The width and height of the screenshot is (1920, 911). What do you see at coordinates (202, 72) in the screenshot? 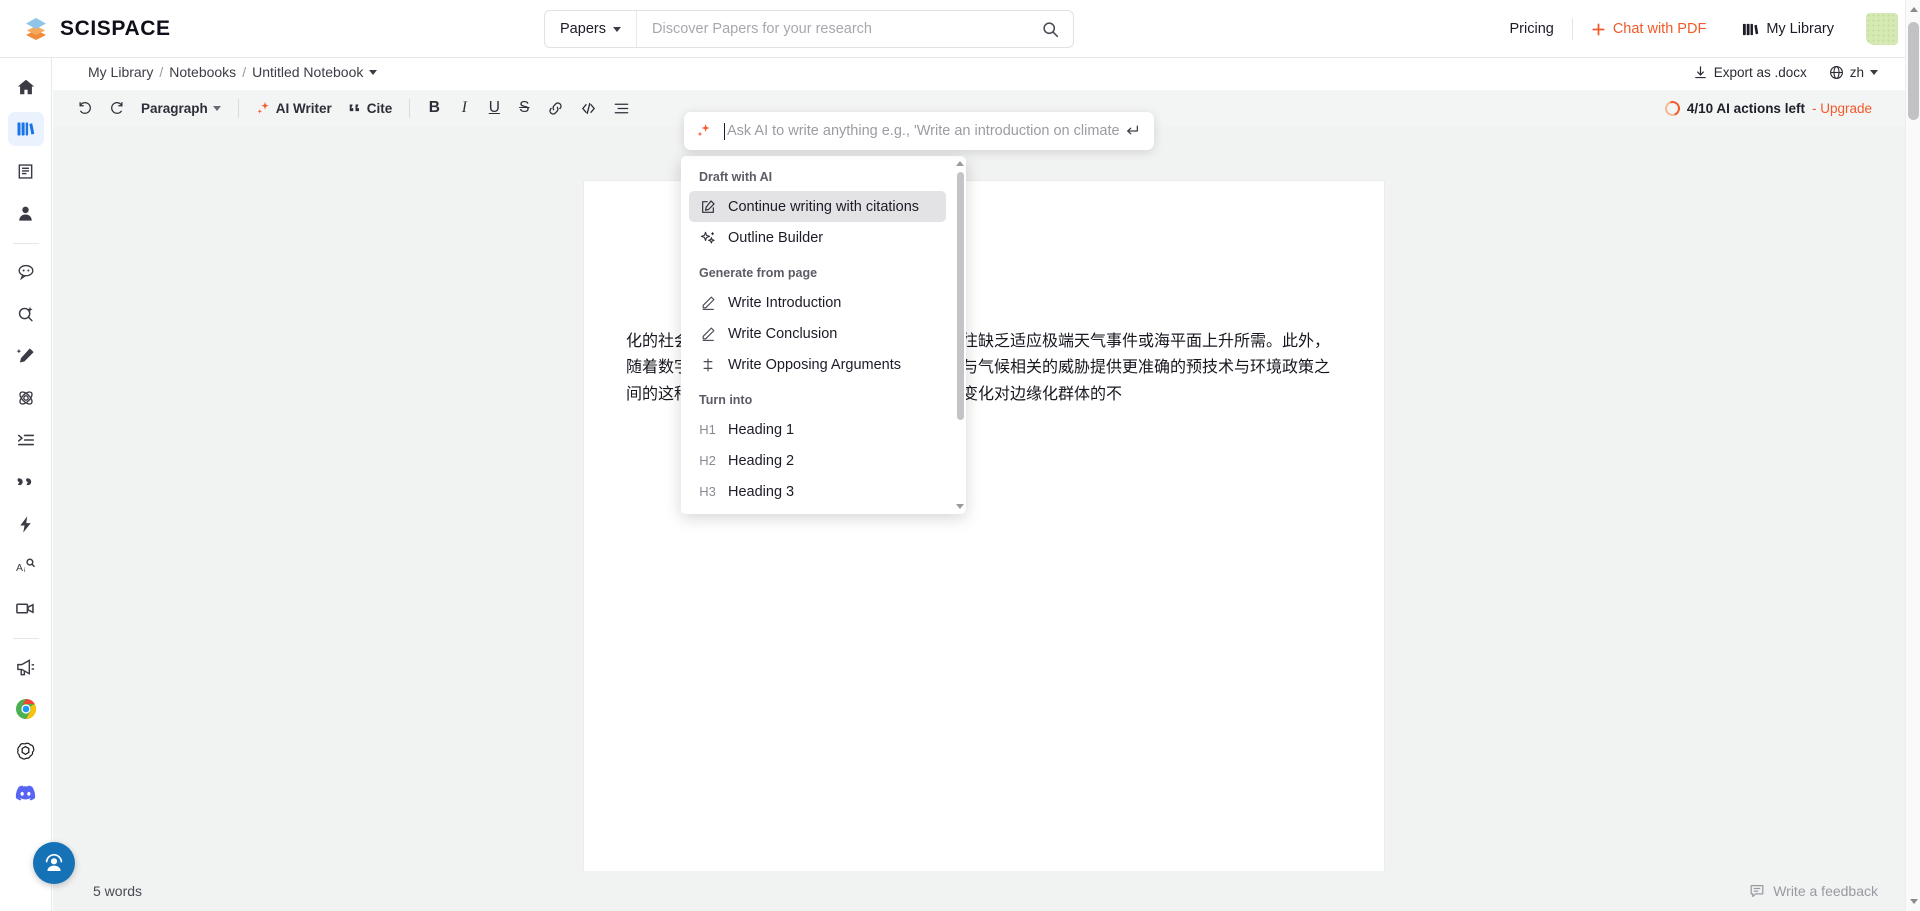
I see `breadcrumb-item-notebooks: Notebooks` at bounding box center [202, 72].